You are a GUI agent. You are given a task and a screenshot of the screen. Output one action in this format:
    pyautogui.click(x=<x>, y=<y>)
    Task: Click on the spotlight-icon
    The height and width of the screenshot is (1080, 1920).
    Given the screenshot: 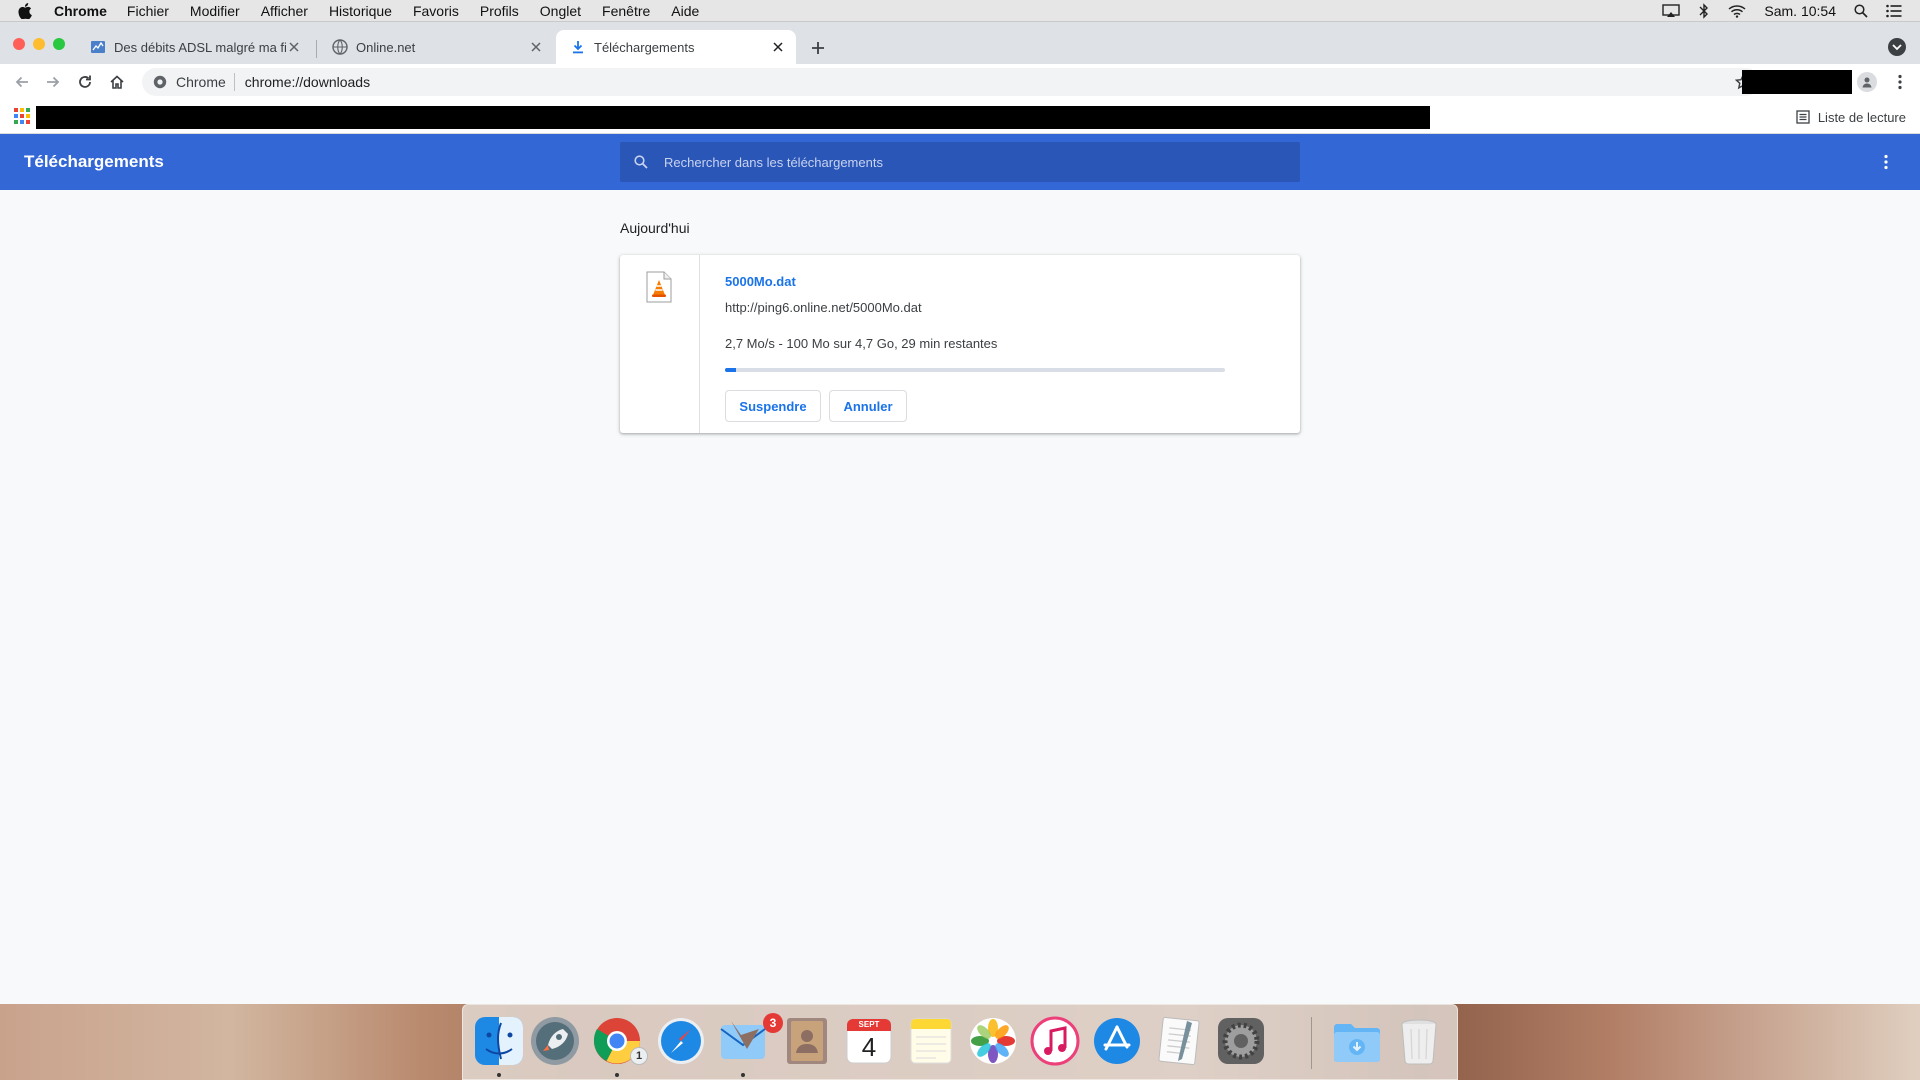 What is the action you would take?
    pyautogui.click(x=1861, y=11)
    